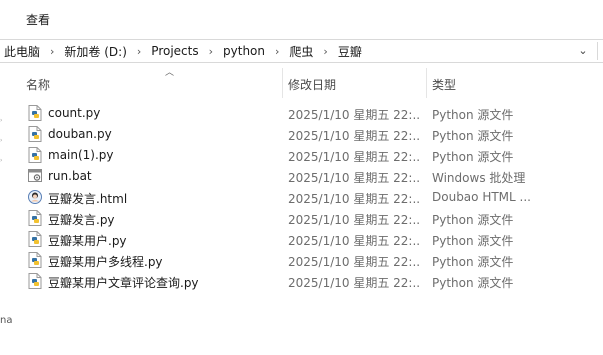 This screenshot has height=355, width=603. Describe the element at coordinates (81, 155) in the screenshot. I see `file-name: main(1).py` at that location.